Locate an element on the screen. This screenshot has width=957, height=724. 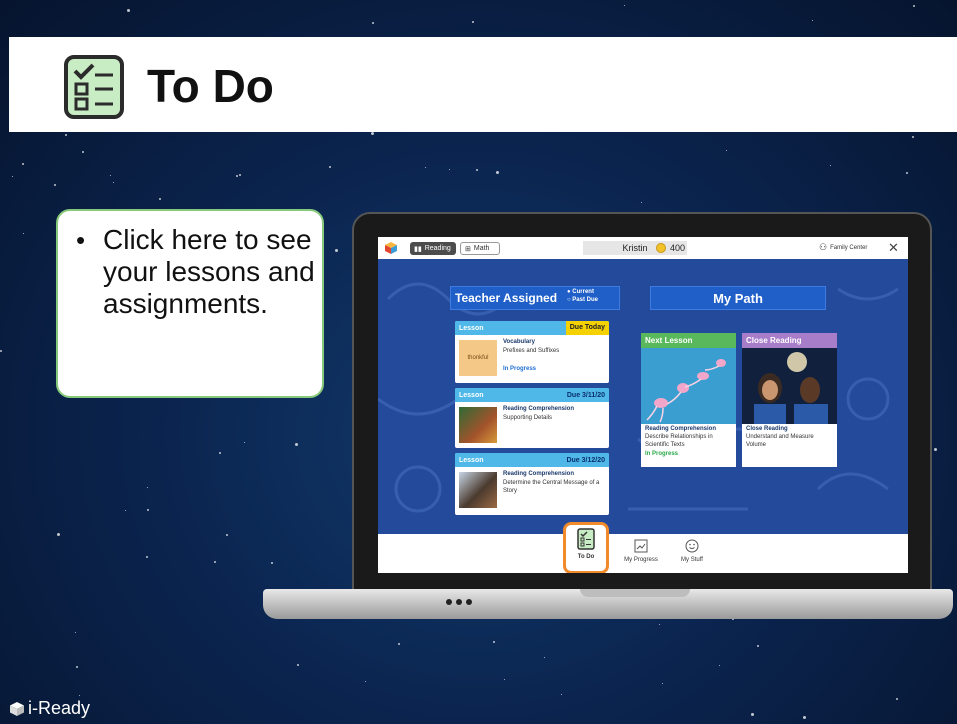
family-center-link: ⚇ Family Center is located at coordinates (843, 247).